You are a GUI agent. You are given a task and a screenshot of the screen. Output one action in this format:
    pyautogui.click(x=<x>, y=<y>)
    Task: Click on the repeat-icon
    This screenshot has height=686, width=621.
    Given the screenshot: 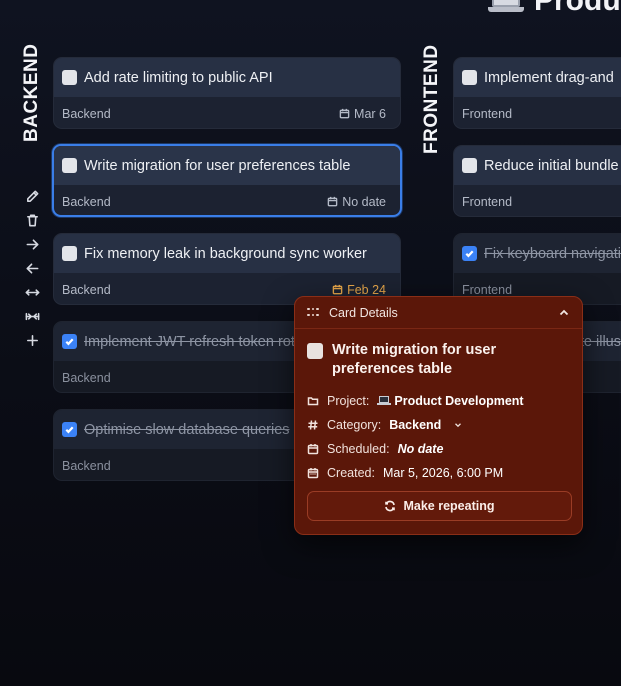 What is the action you would take?
    pyautogui.click(x=390, y=506)
    